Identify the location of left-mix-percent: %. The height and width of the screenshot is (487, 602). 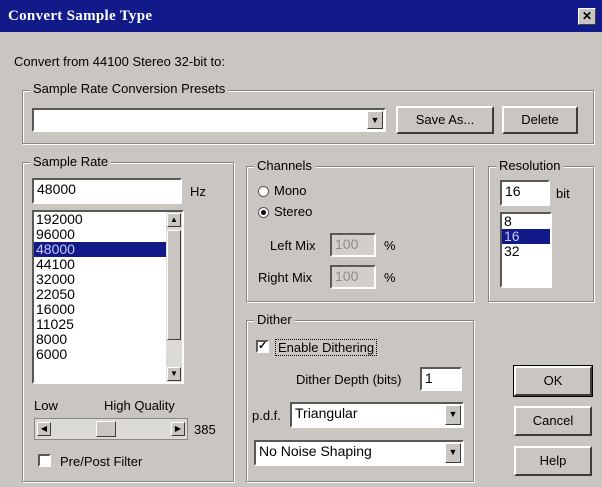
(390, 245).